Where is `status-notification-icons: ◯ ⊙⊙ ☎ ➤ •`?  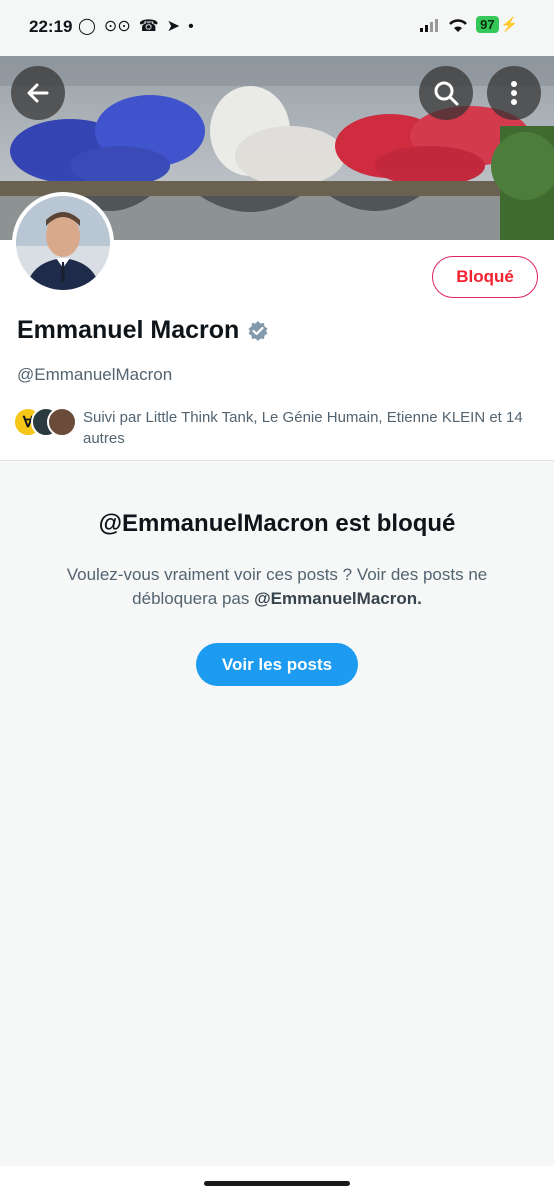
status-notification-icons: ◯ ⊙⊙ ☎ ➤ • is located at coordinates (136, 27).